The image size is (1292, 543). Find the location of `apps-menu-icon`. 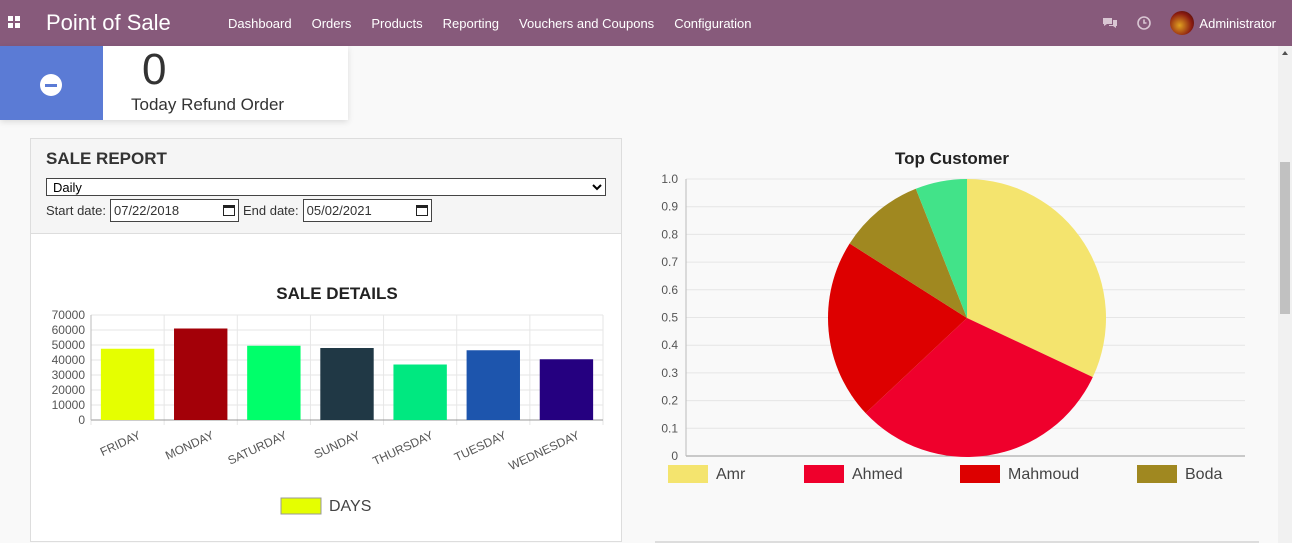

apps-menu-icon is located at coordinates (14, 22).